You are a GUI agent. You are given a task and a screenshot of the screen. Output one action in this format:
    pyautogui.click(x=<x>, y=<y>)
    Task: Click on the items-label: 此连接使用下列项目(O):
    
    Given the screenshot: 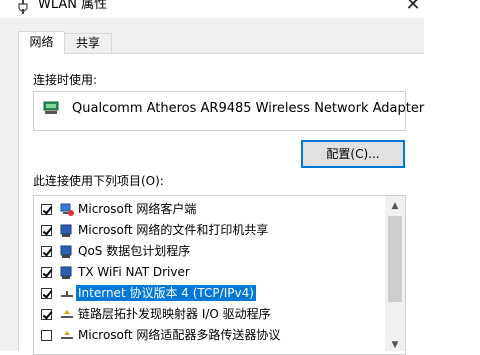 What is the action you would take?
    pyautogui.click(x=98, y=181)
    